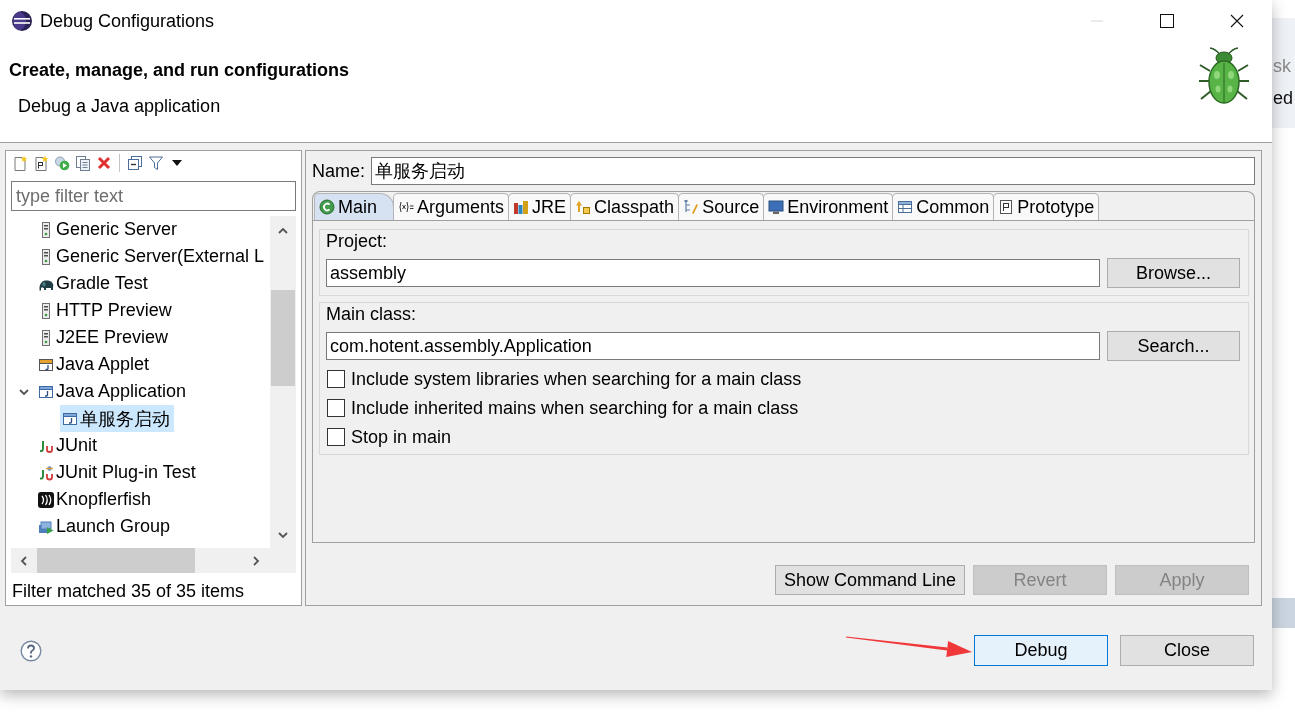 This screenshot has width=1295, height=719. Describe the element at coordinates (96, 499) in the screenshot. I see `tree-item: Knopflerfish` at that location.